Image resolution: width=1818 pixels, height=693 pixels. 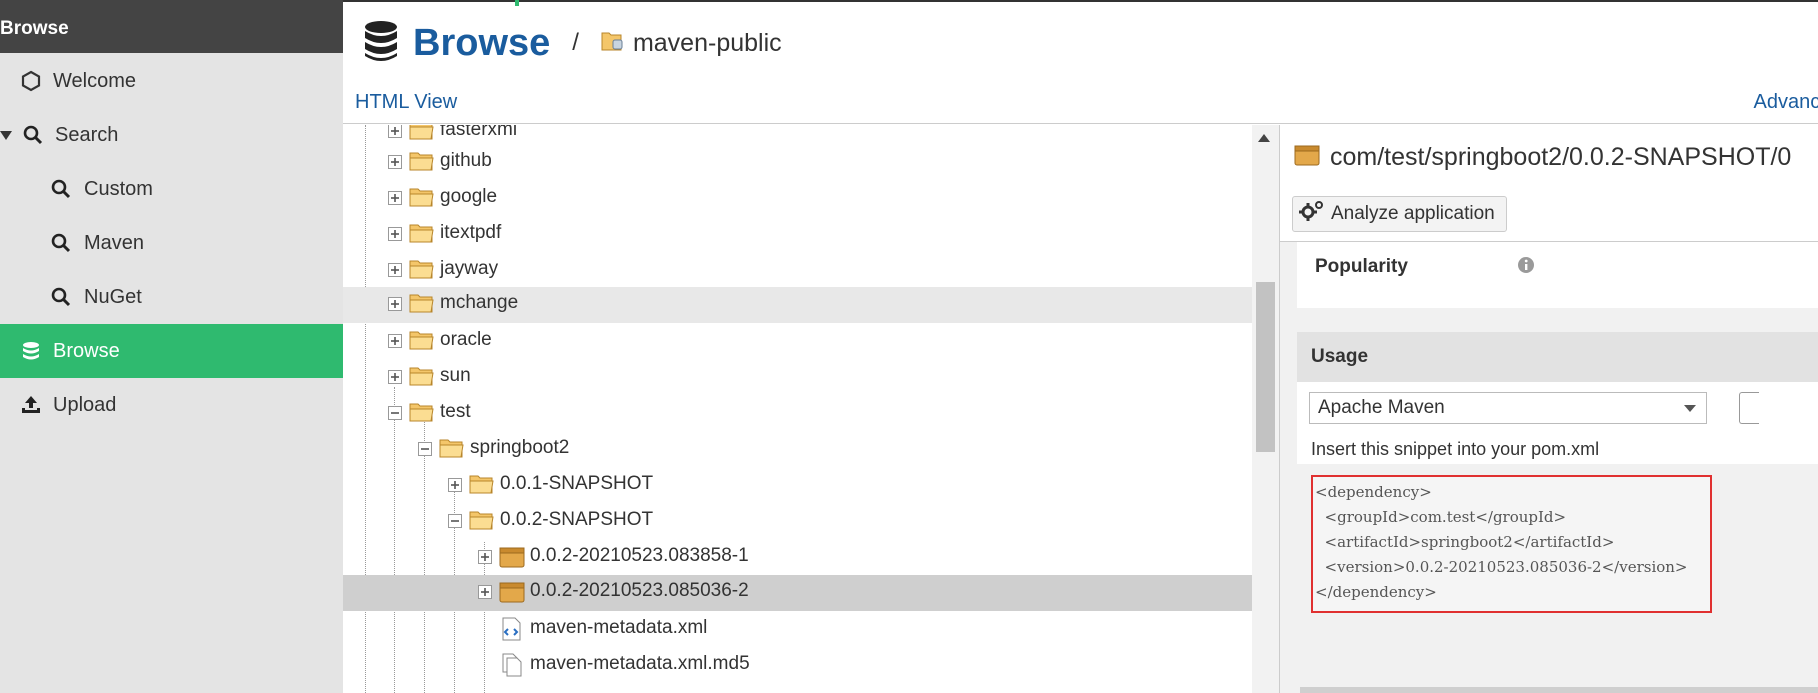 What do you see at coordinates (797, 593) in the screenshot?
I see `tree-node-snapshot-build-2: 0.0.2-20210523.085036-2` at bounding box center [797, 593].